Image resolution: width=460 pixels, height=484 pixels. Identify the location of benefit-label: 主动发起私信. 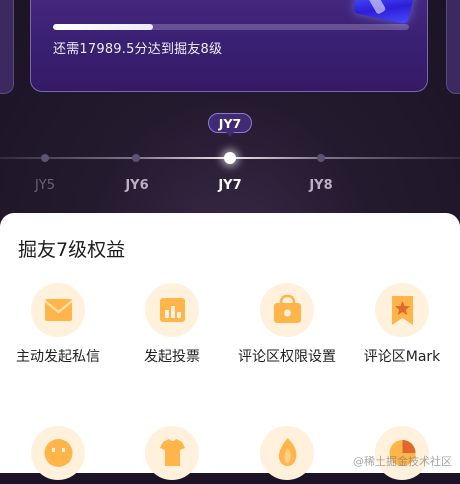
(58, 357).